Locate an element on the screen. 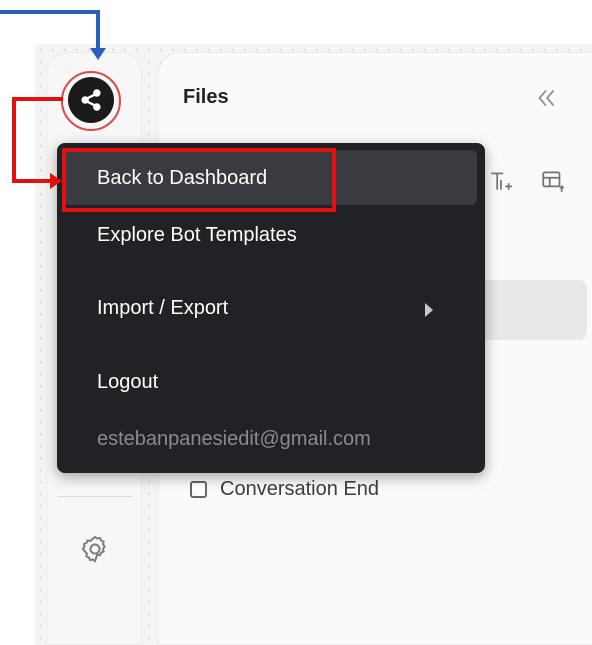  panel-selected-row is located at coordinates (528, 310).